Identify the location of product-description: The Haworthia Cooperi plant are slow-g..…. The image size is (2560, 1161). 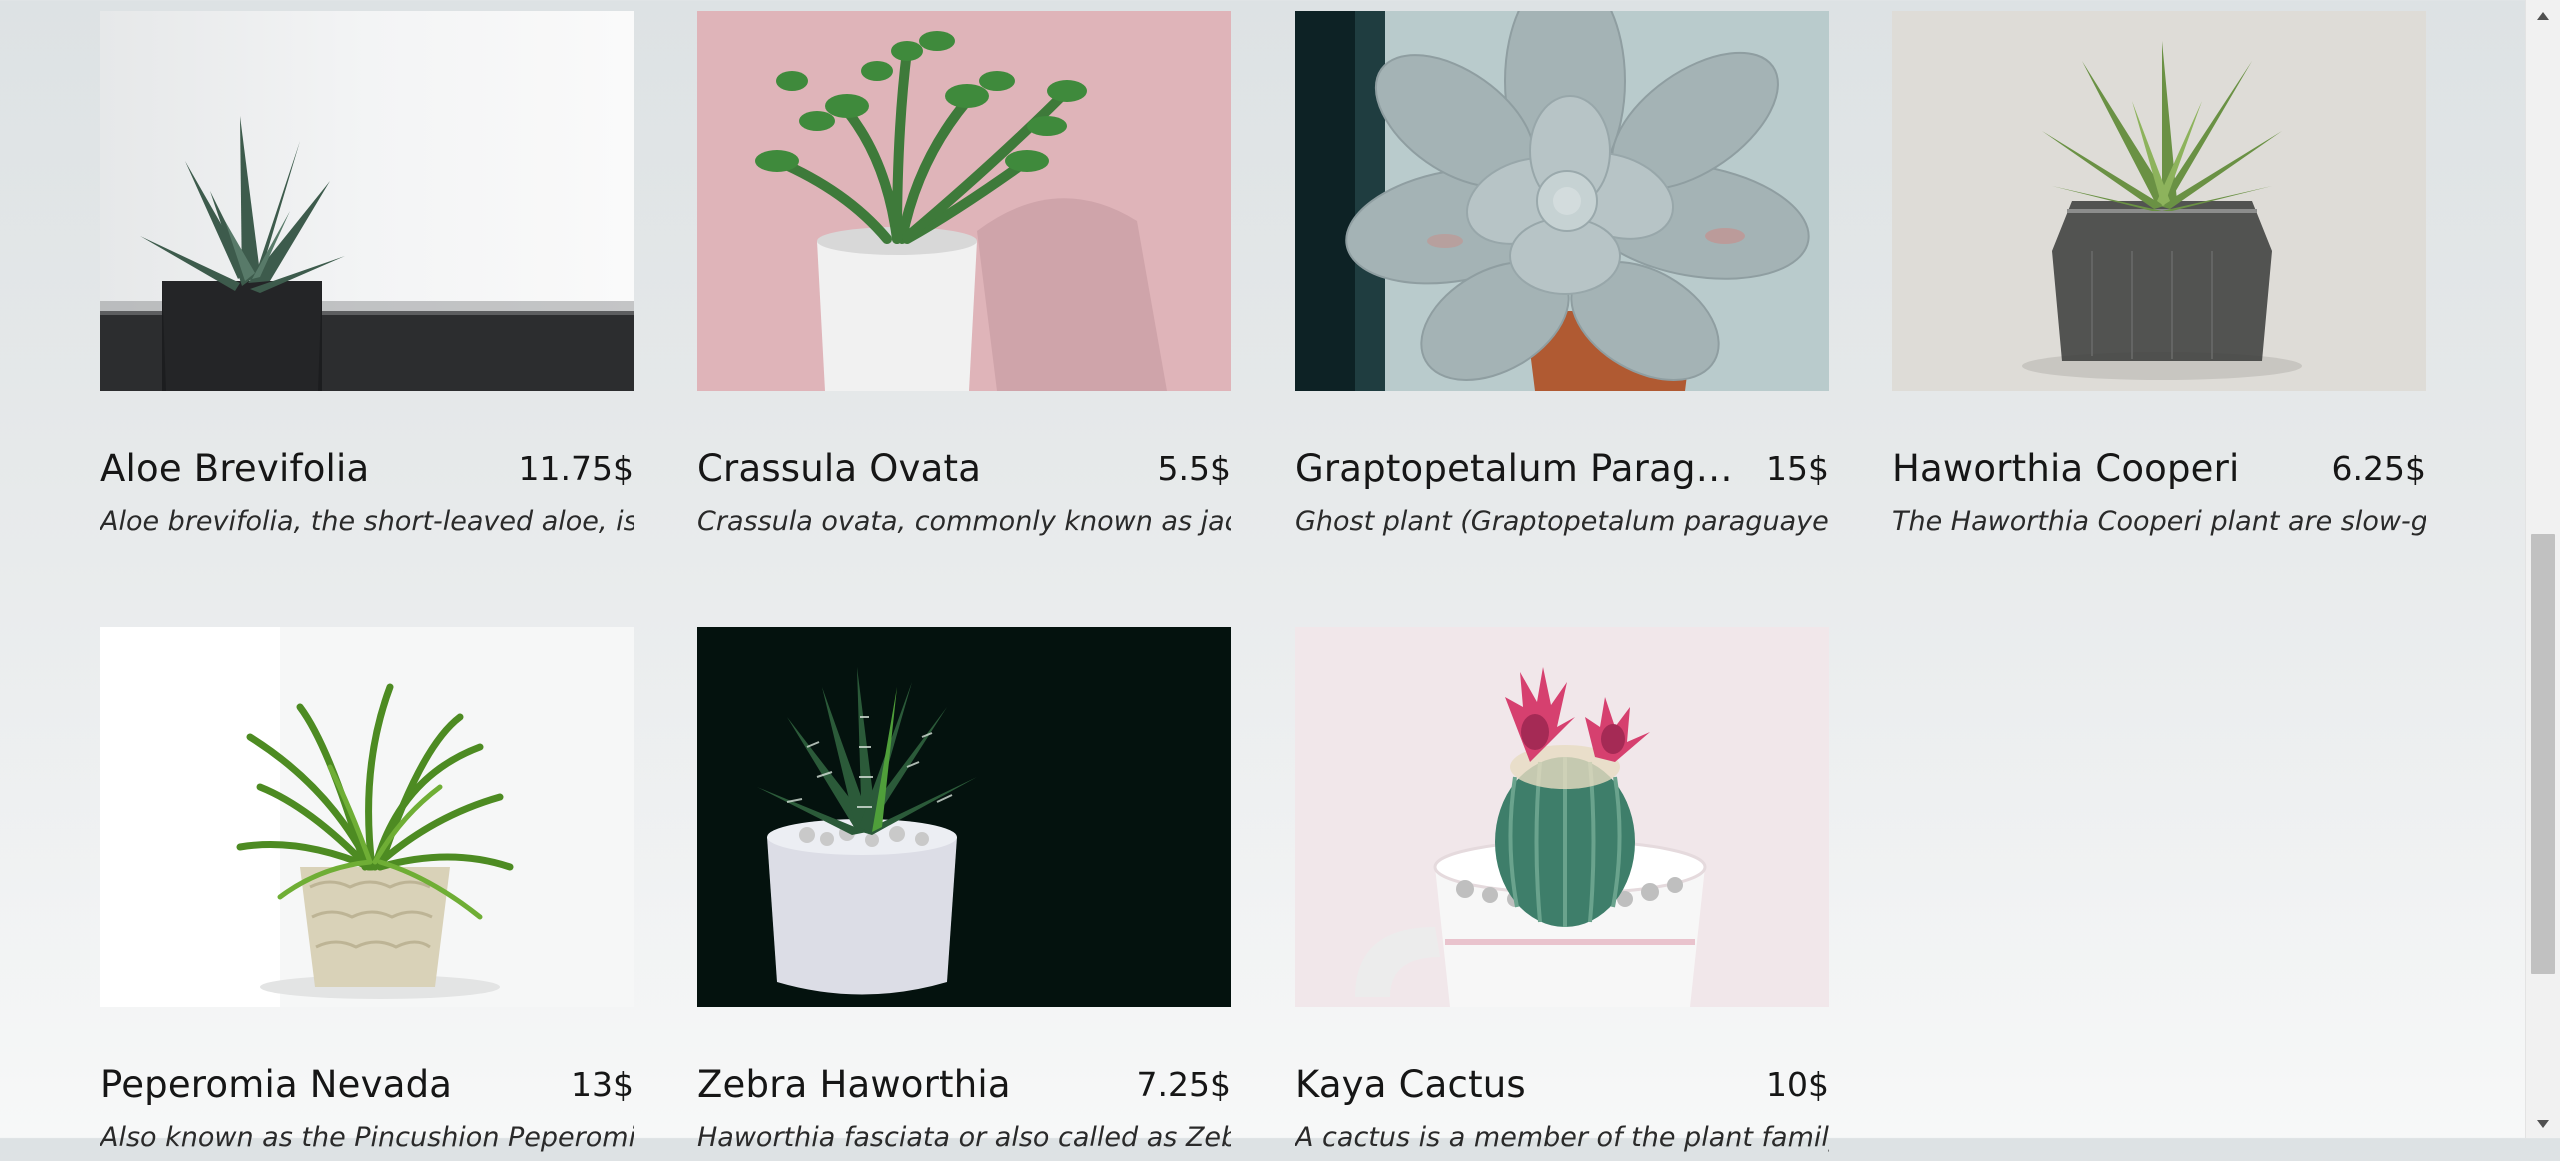
(2159, 521).